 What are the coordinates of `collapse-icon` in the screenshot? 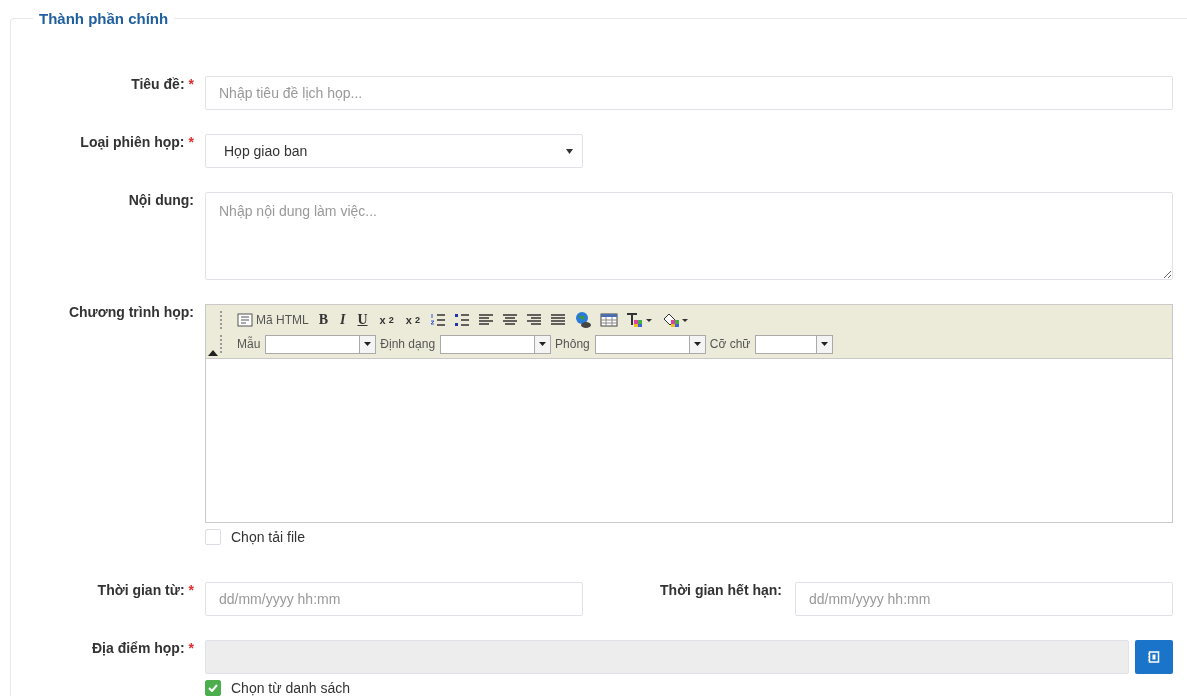 It's located at (213, 353).